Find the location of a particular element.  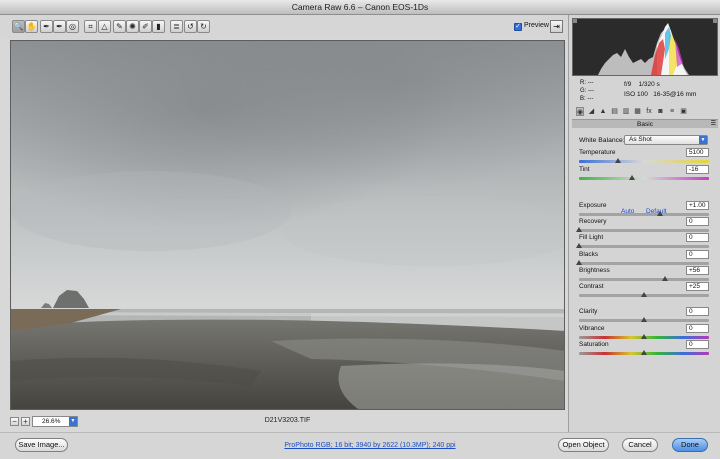

crop-tool-button: ⌗ is located at coordinates (90, 26).